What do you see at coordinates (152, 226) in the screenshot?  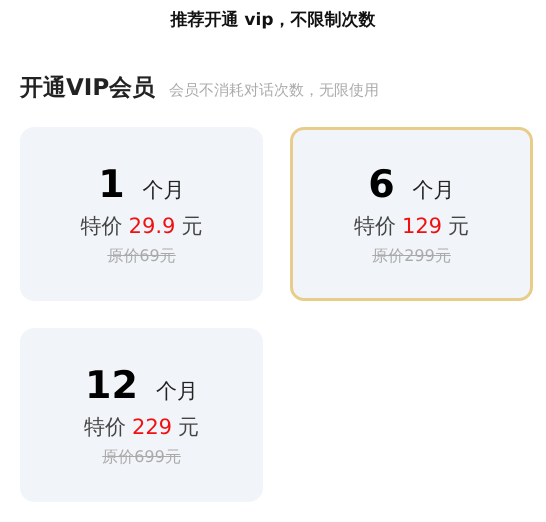 I see `sale-price: 29.9` at bounding box center [152, 226].